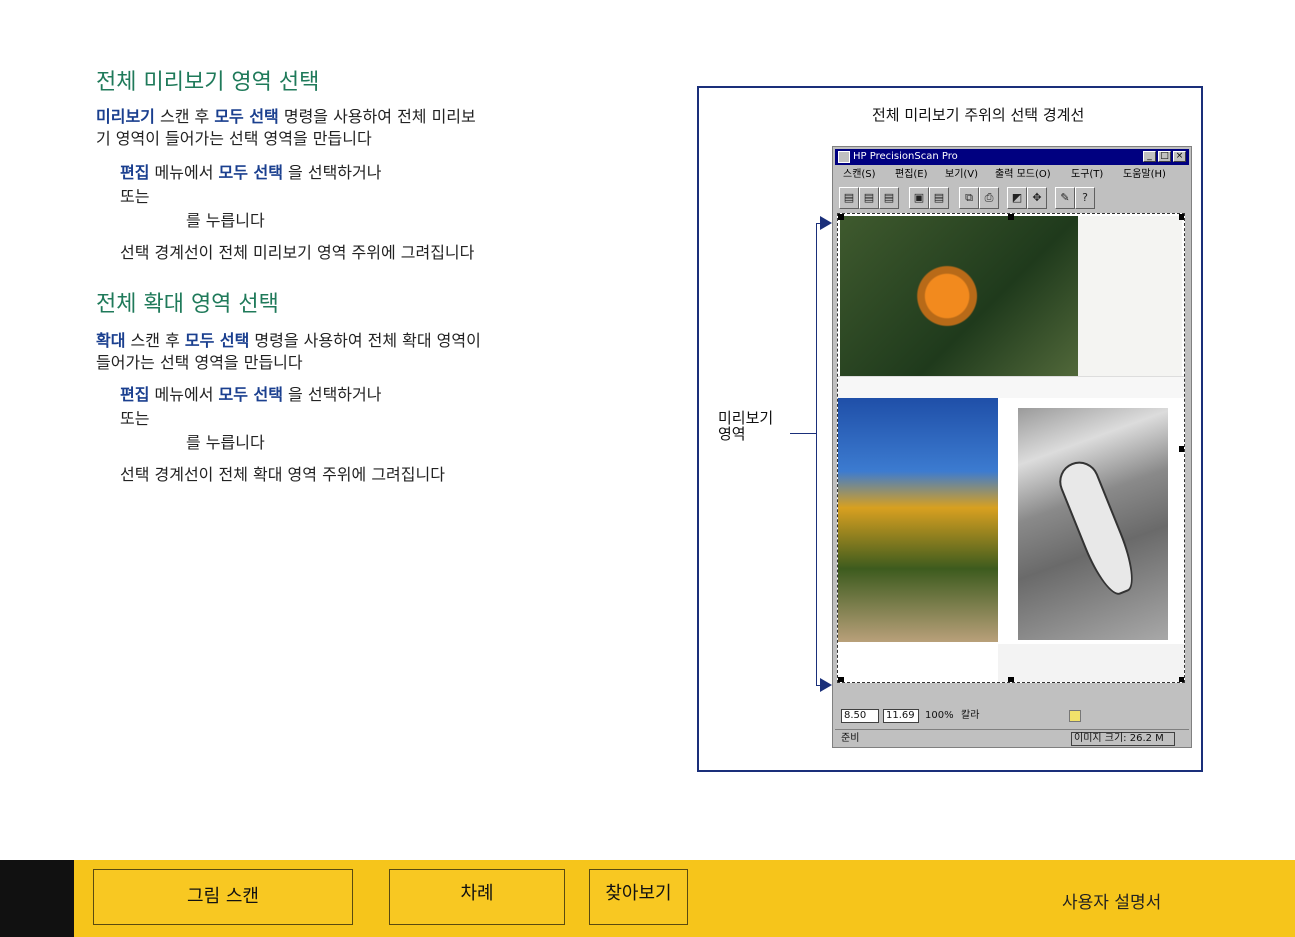 The height and width of the screenshot is (937, 1295). I want to click on window-titlebar: HP PrecisionScan Pro _ □ ×, so click(1012, 157).